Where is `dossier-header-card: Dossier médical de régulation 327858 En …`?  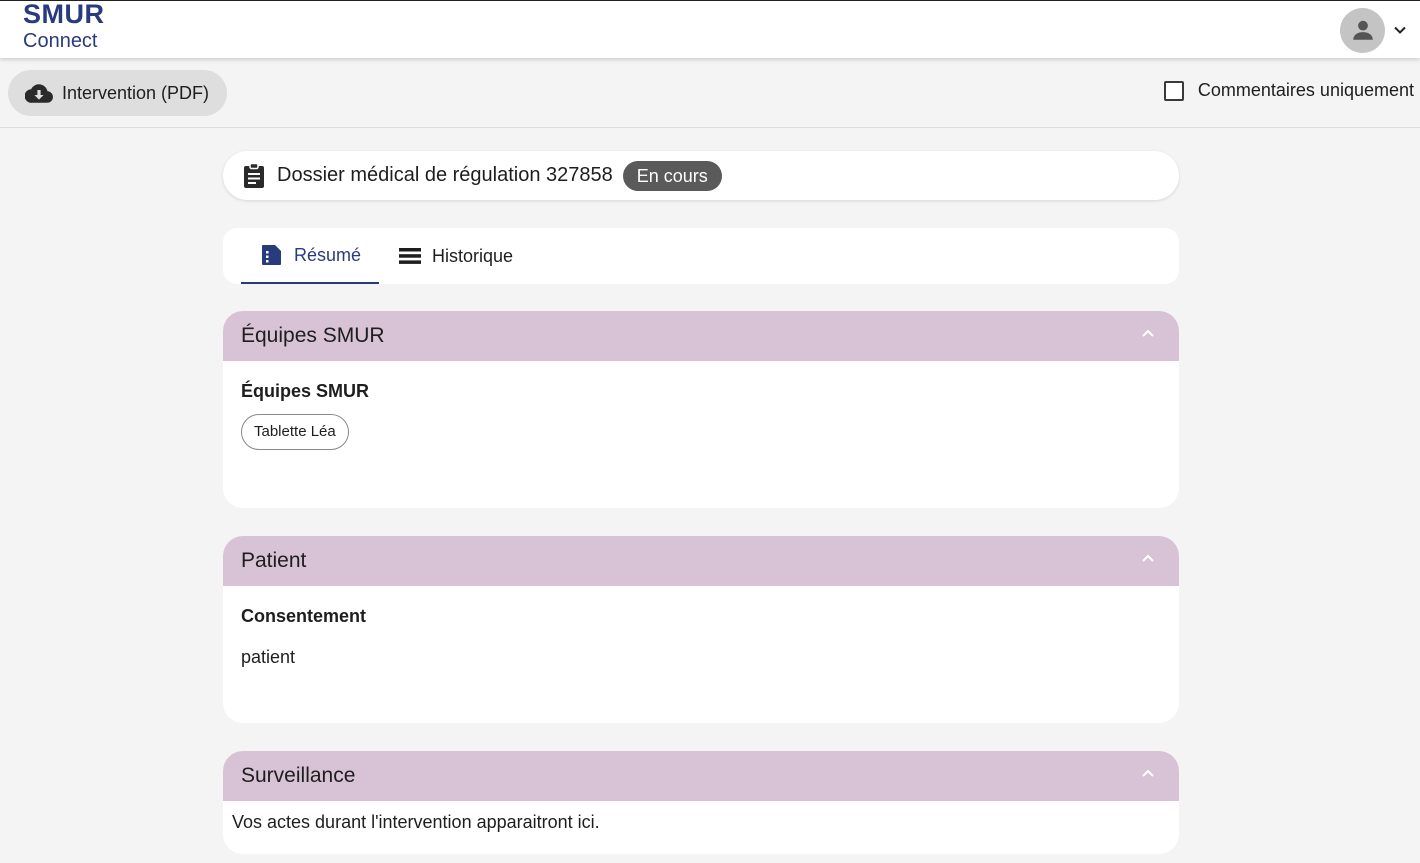
dossier-header-card: Dossier médical de régulation 327858 En … is located at coordinates (701, 175).